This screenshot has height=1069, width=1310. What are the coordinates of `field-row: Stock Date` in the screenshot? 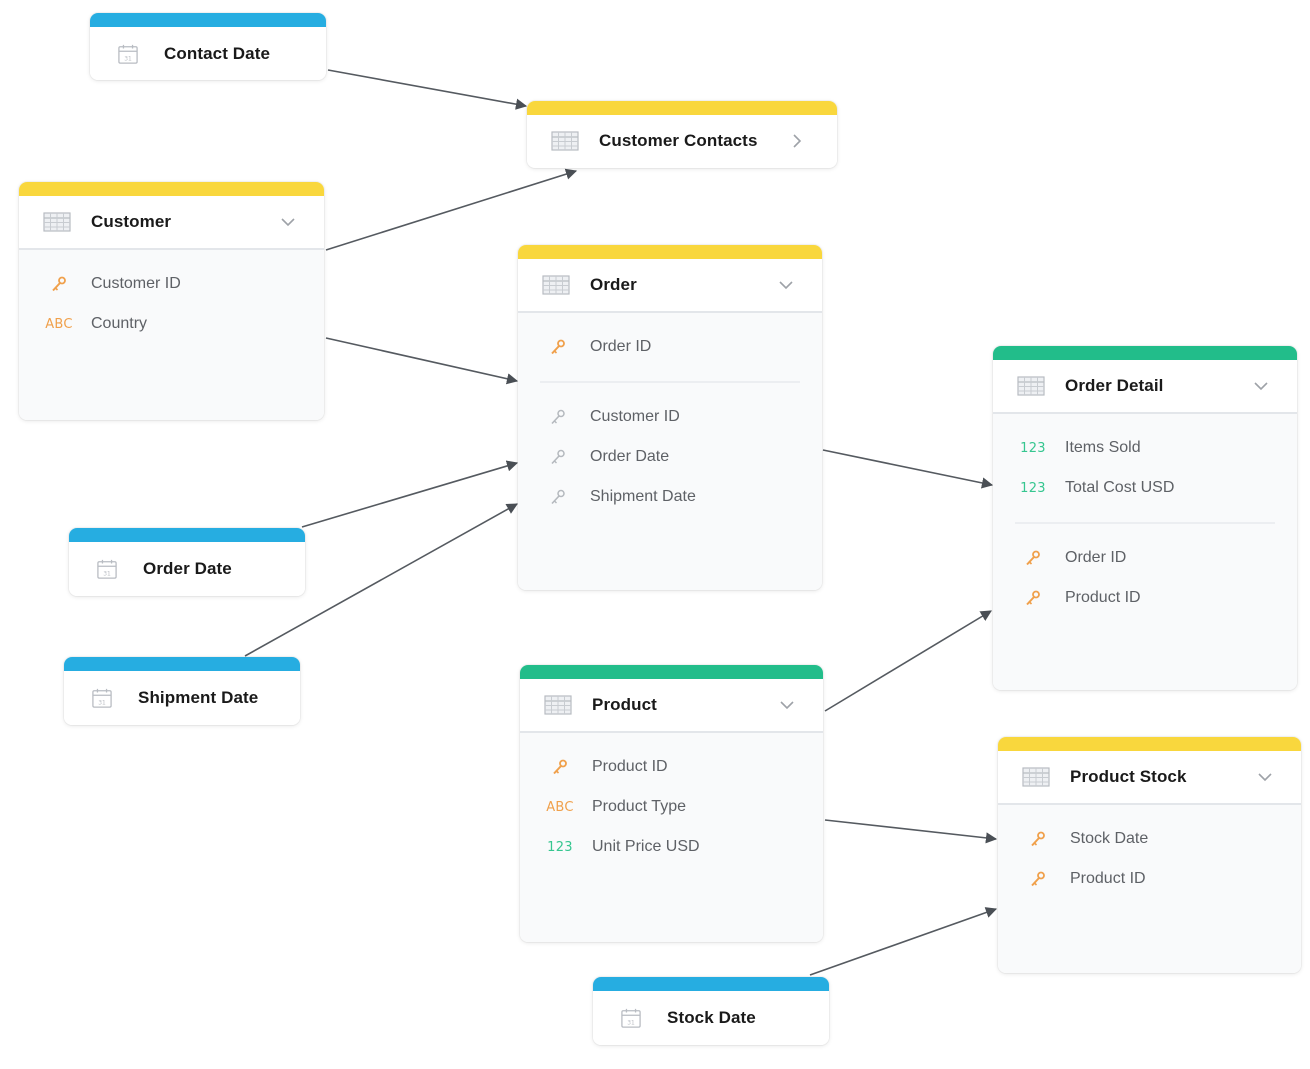 It's located at (1149, 839).